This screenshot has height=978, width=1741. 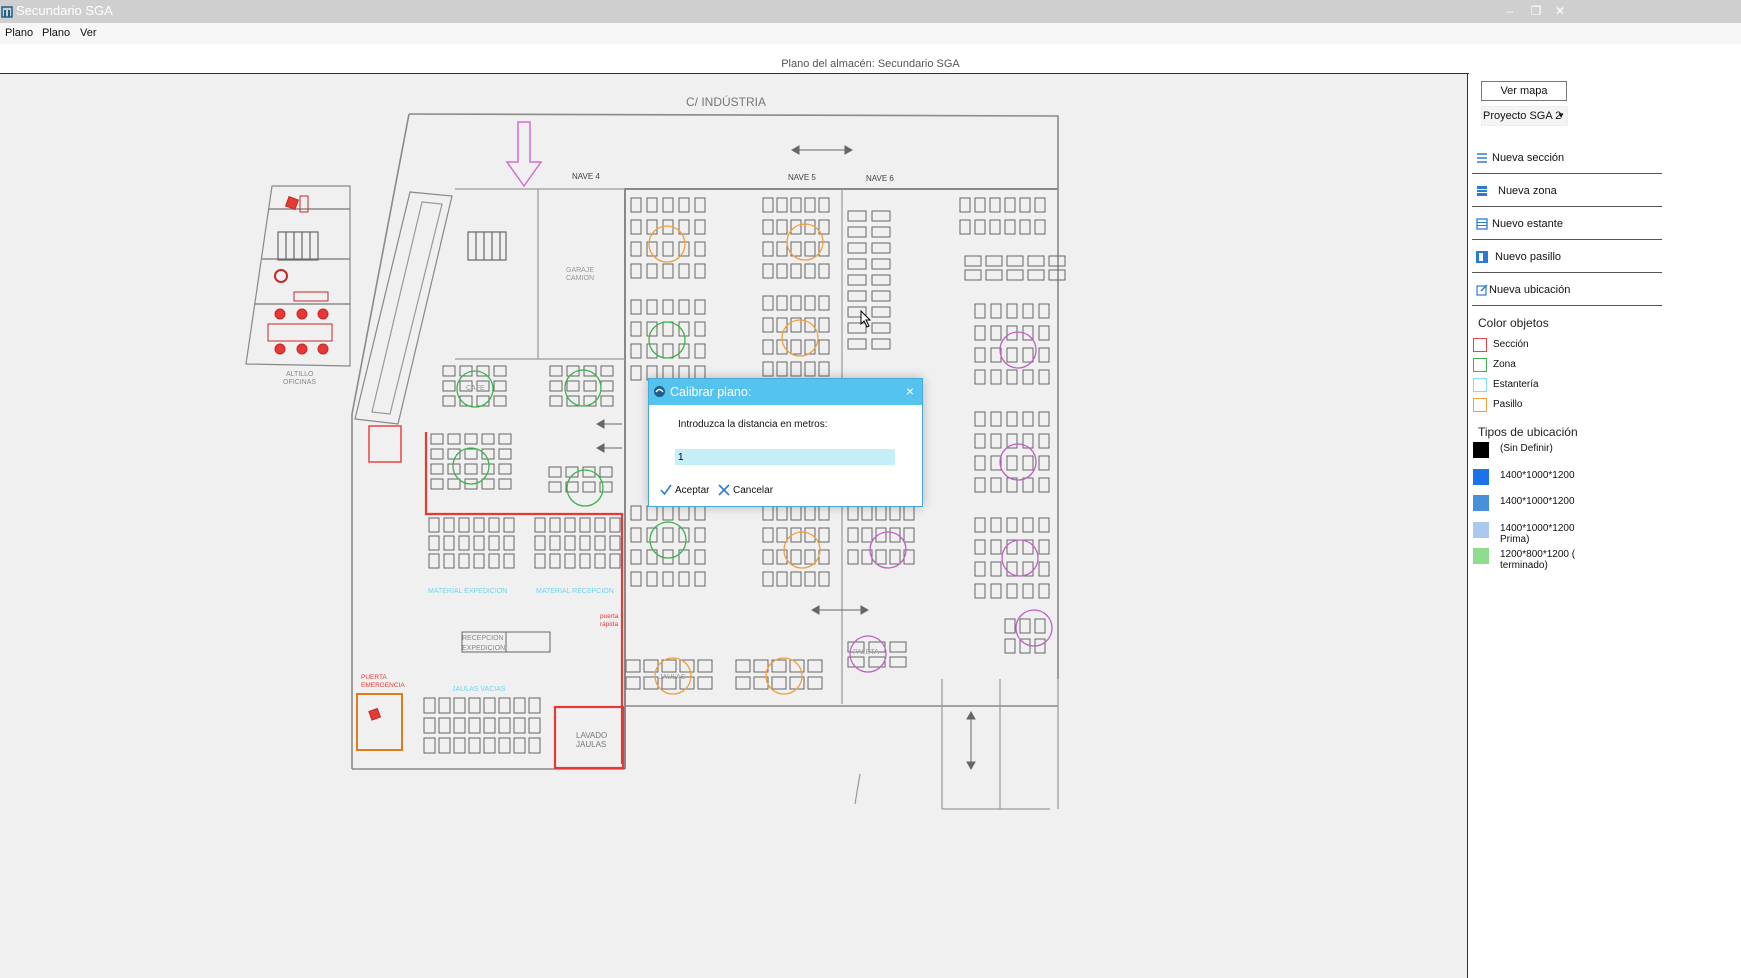 I want to click on paleta-label: PALETA, so click(x=866, y=652).